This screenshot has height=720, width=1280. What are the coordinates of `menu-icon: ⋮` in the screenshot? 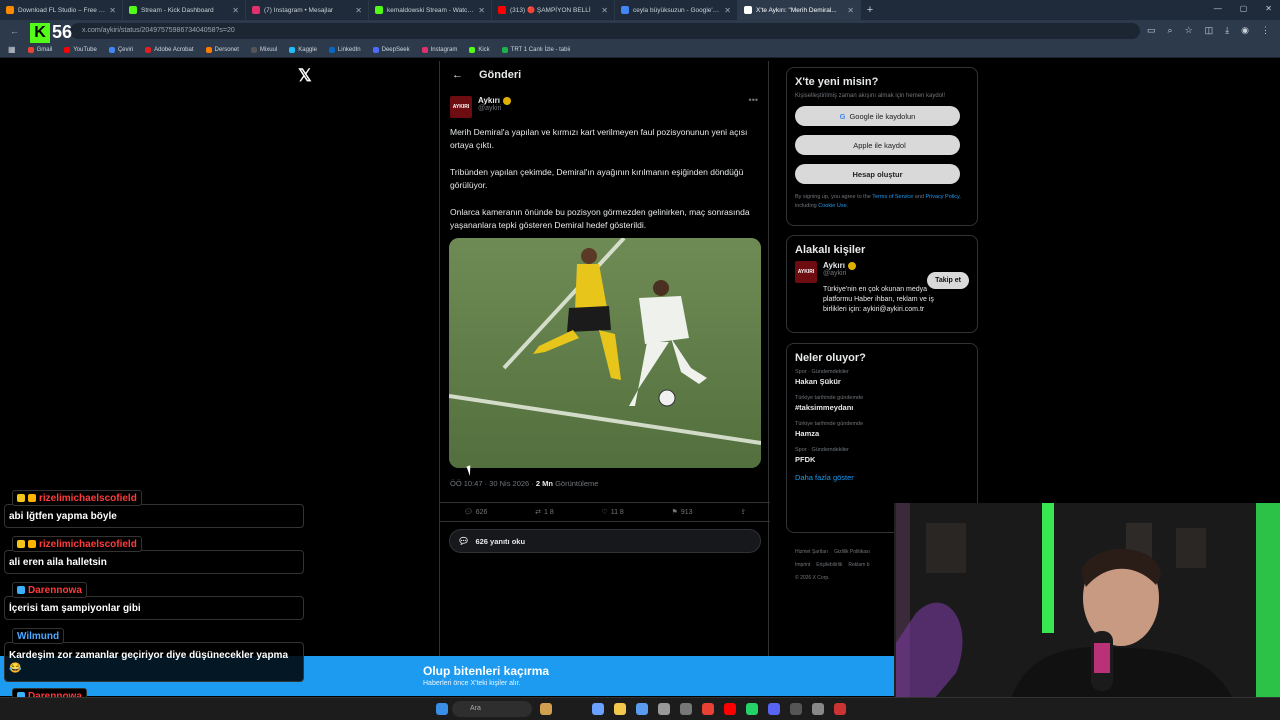 It's located at (1265, 30).